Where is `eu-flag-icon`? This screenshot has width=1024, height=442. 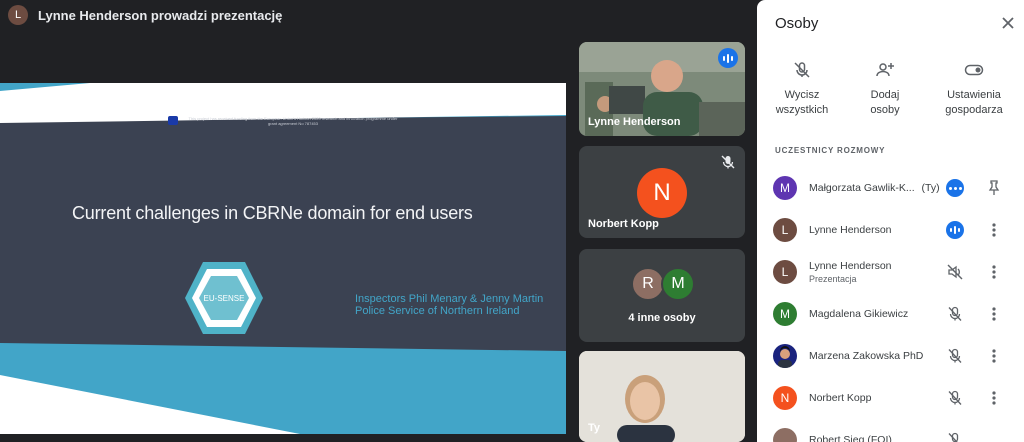 eu-flag-icon is located at coordinates (173, 120).